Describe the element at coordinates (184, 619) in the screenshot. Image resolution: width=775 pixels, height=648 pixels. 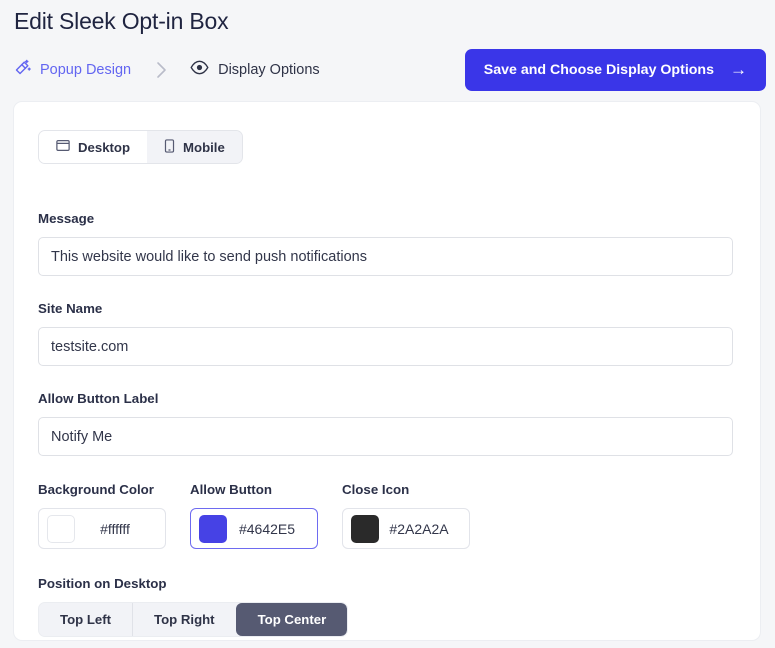
I see `position-option-top-right: Top Right` at that location.